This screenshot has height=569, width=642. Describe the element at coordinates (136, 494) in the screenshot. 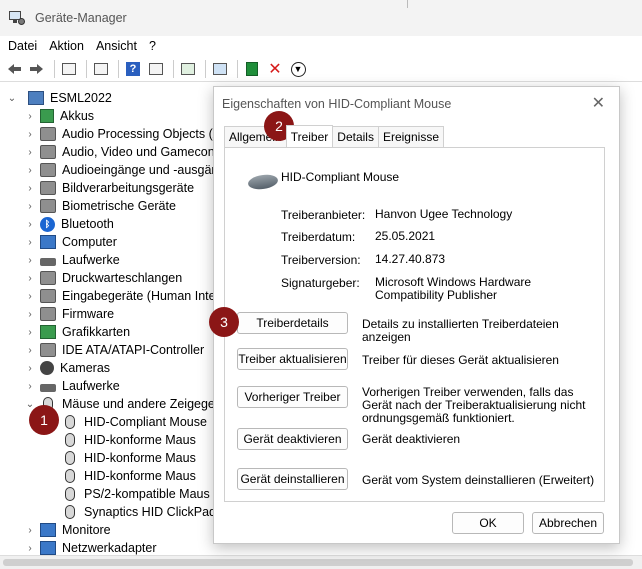

I see `tree-device: PS/2-kompatible Maus` at that location.